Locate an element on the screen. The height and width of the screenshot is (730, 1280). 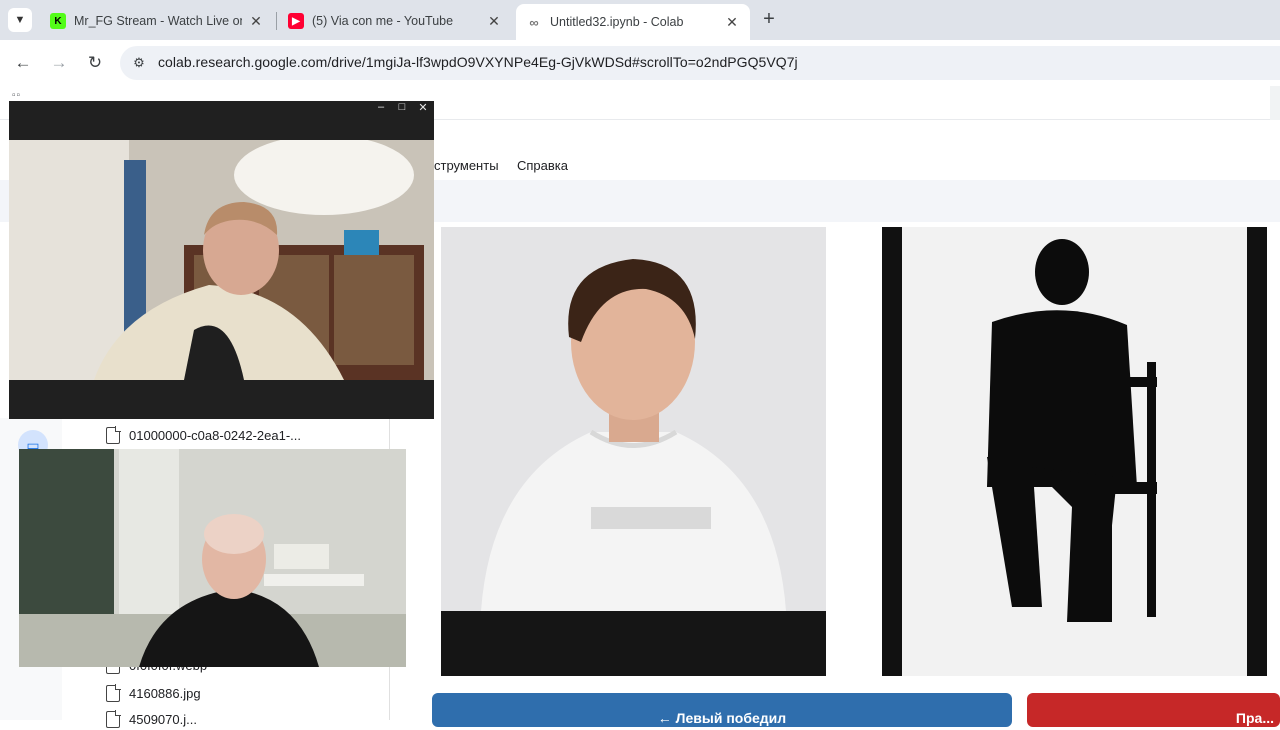
chevron-down-icon: ▼ is located at coordinates (20, 20).